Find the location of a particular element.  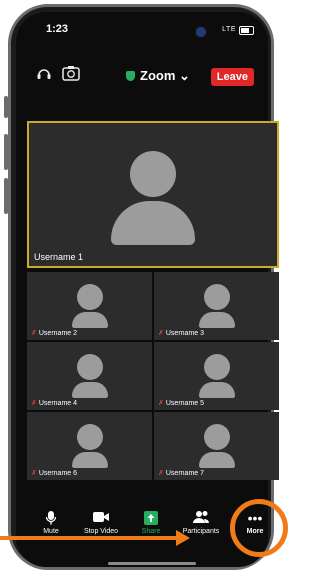

participant-label: ✗ Username 3 is located at coordinates (181, 333).